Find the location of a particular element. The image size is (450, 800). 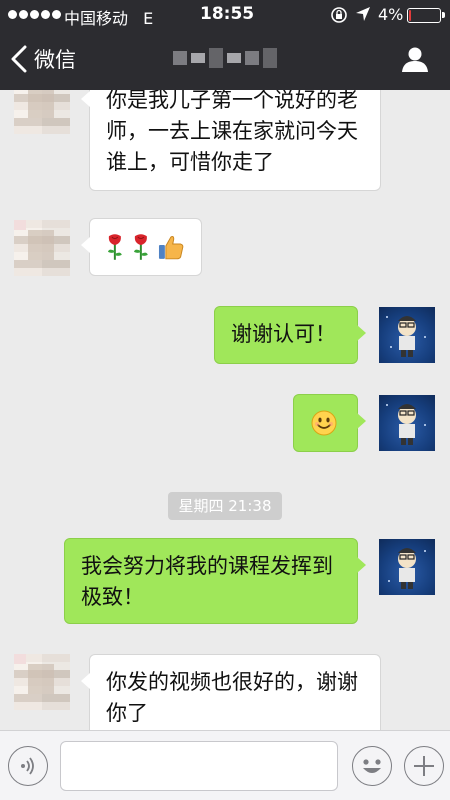

message-bubble-outgoing: 我会努力将我的课程发挥到极致！ is located at coordinates (215, 581).